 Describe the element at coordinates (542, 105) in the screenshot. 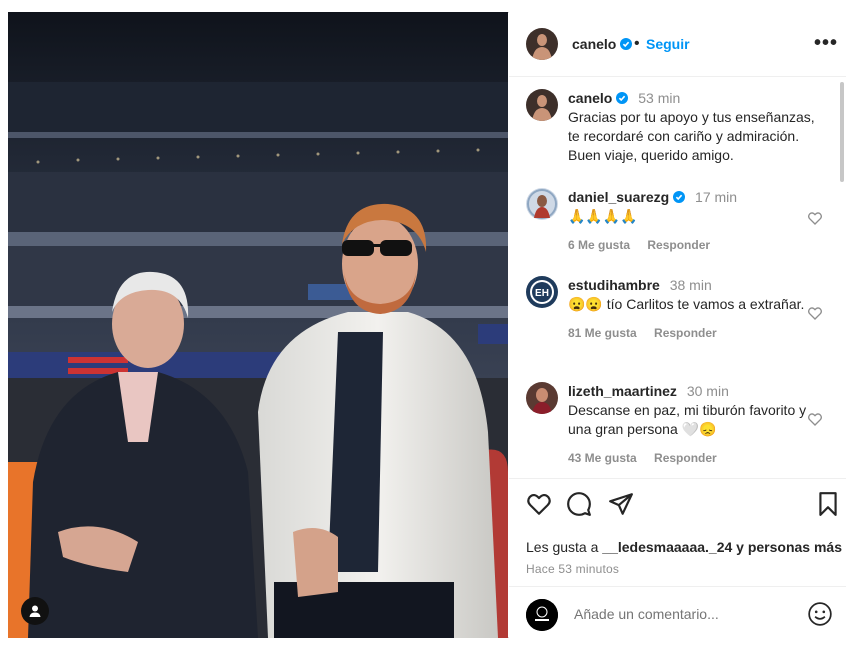

I see `caption-avatar` at that location.